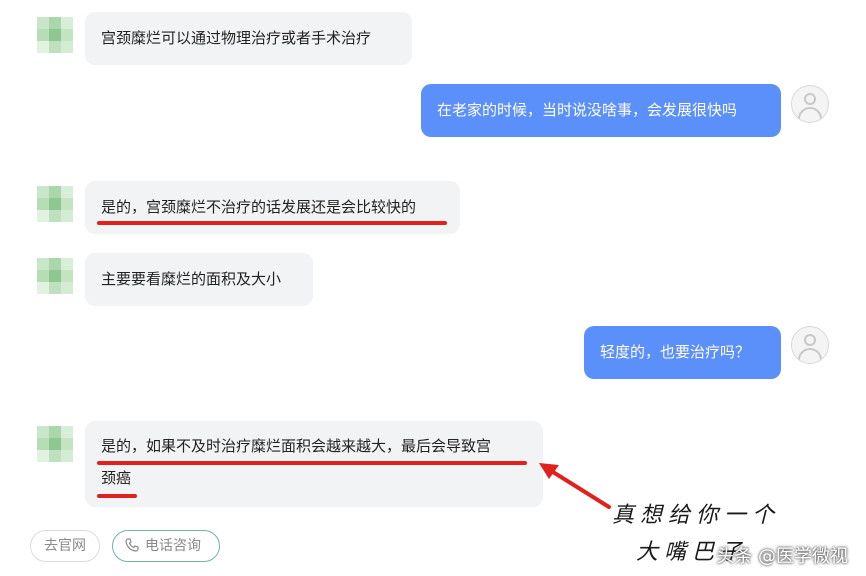 The image size is (866, 576). I want to click on doctor-message: 是的，宫颈糜烂不治疗的话发展还是会比较快的, so click(272, 207).